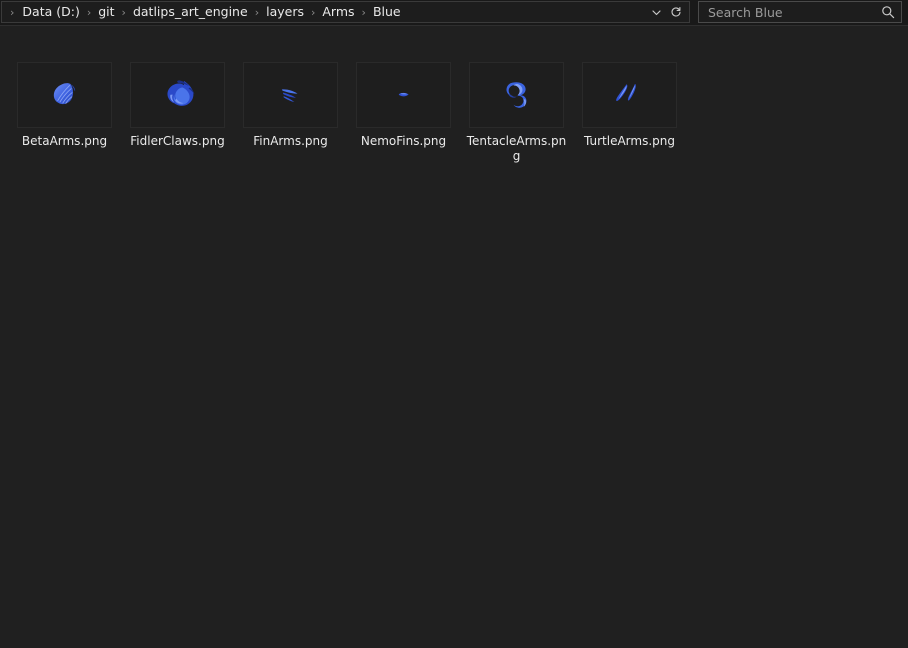 The height and width of the screenshot is (648, 908). What do you see at coordinates (676, 12) in the screenshot?
I see `refresh-icon` at bounding box center [676, 12].